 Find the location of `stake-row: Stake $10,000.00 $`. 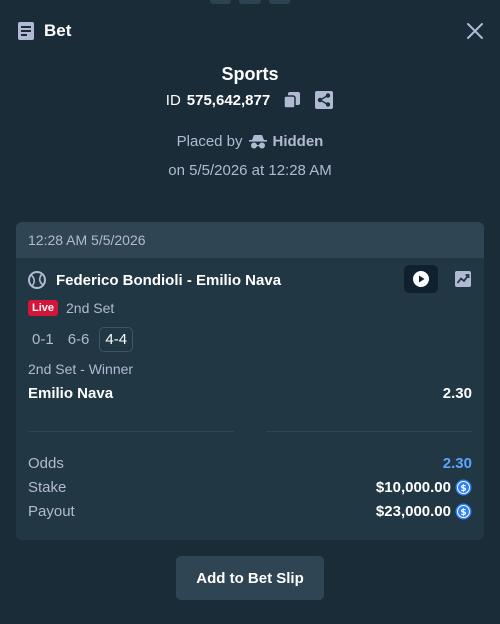

stake-row: Stake $10,000.00 $ is located at coordinates (250, 487).